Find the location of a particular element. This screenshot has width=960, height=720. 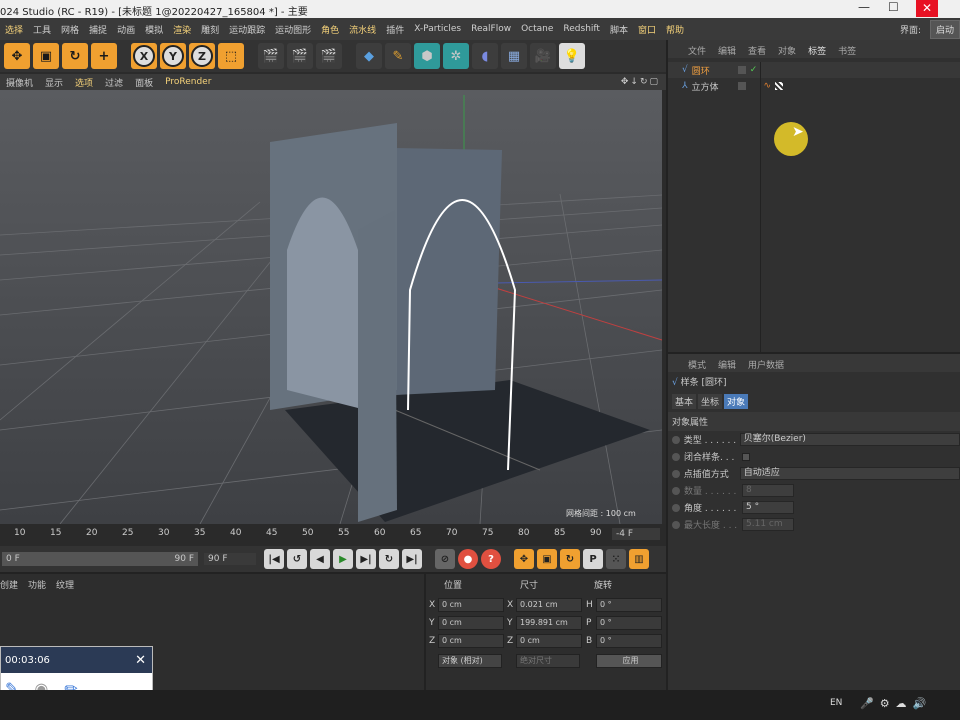

menu-character: 角色 is located at coordinates (330, 29).